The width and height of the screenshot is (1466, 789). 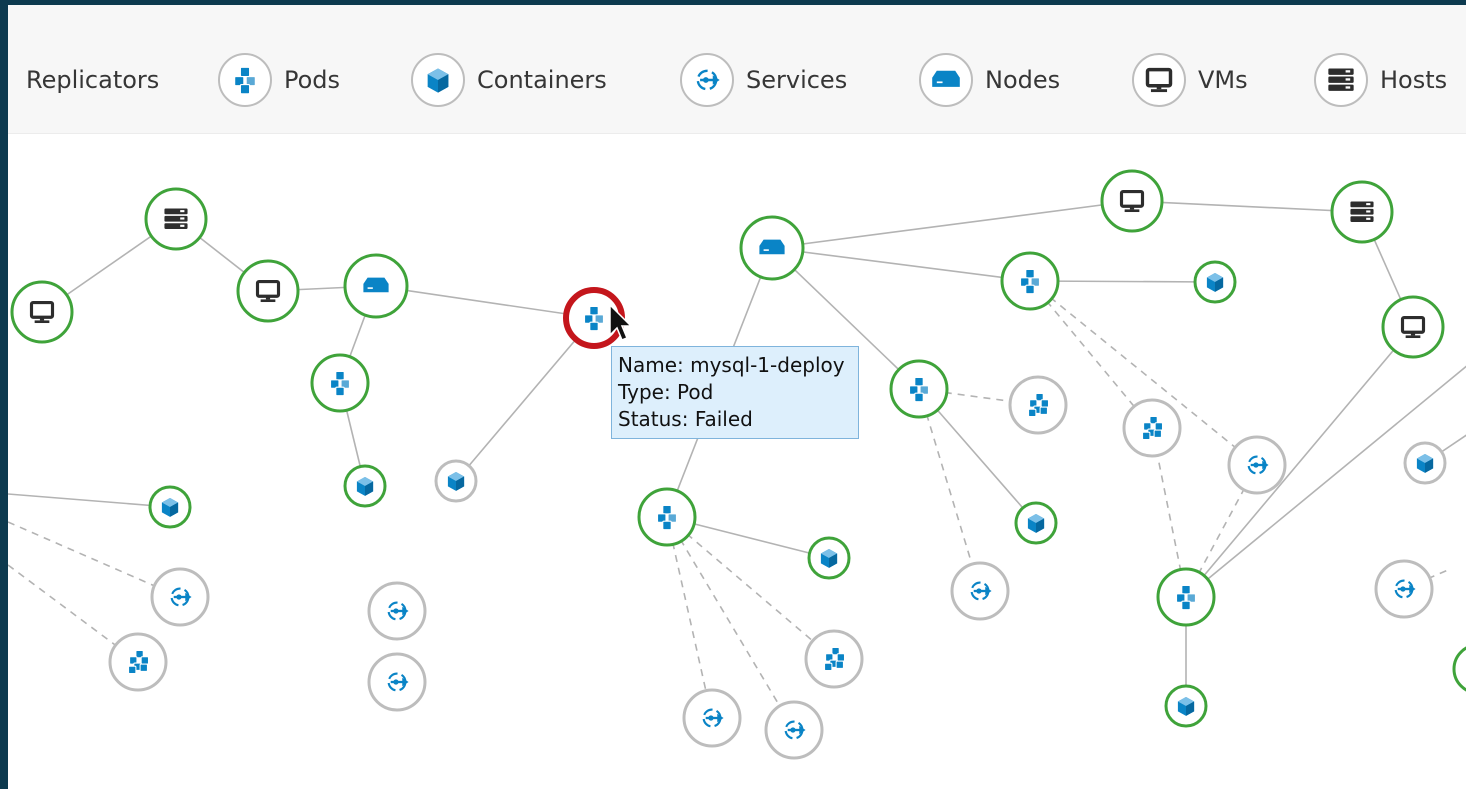 I want to click on tooltip-status: Status: Failed, so click(x=685, y=419).